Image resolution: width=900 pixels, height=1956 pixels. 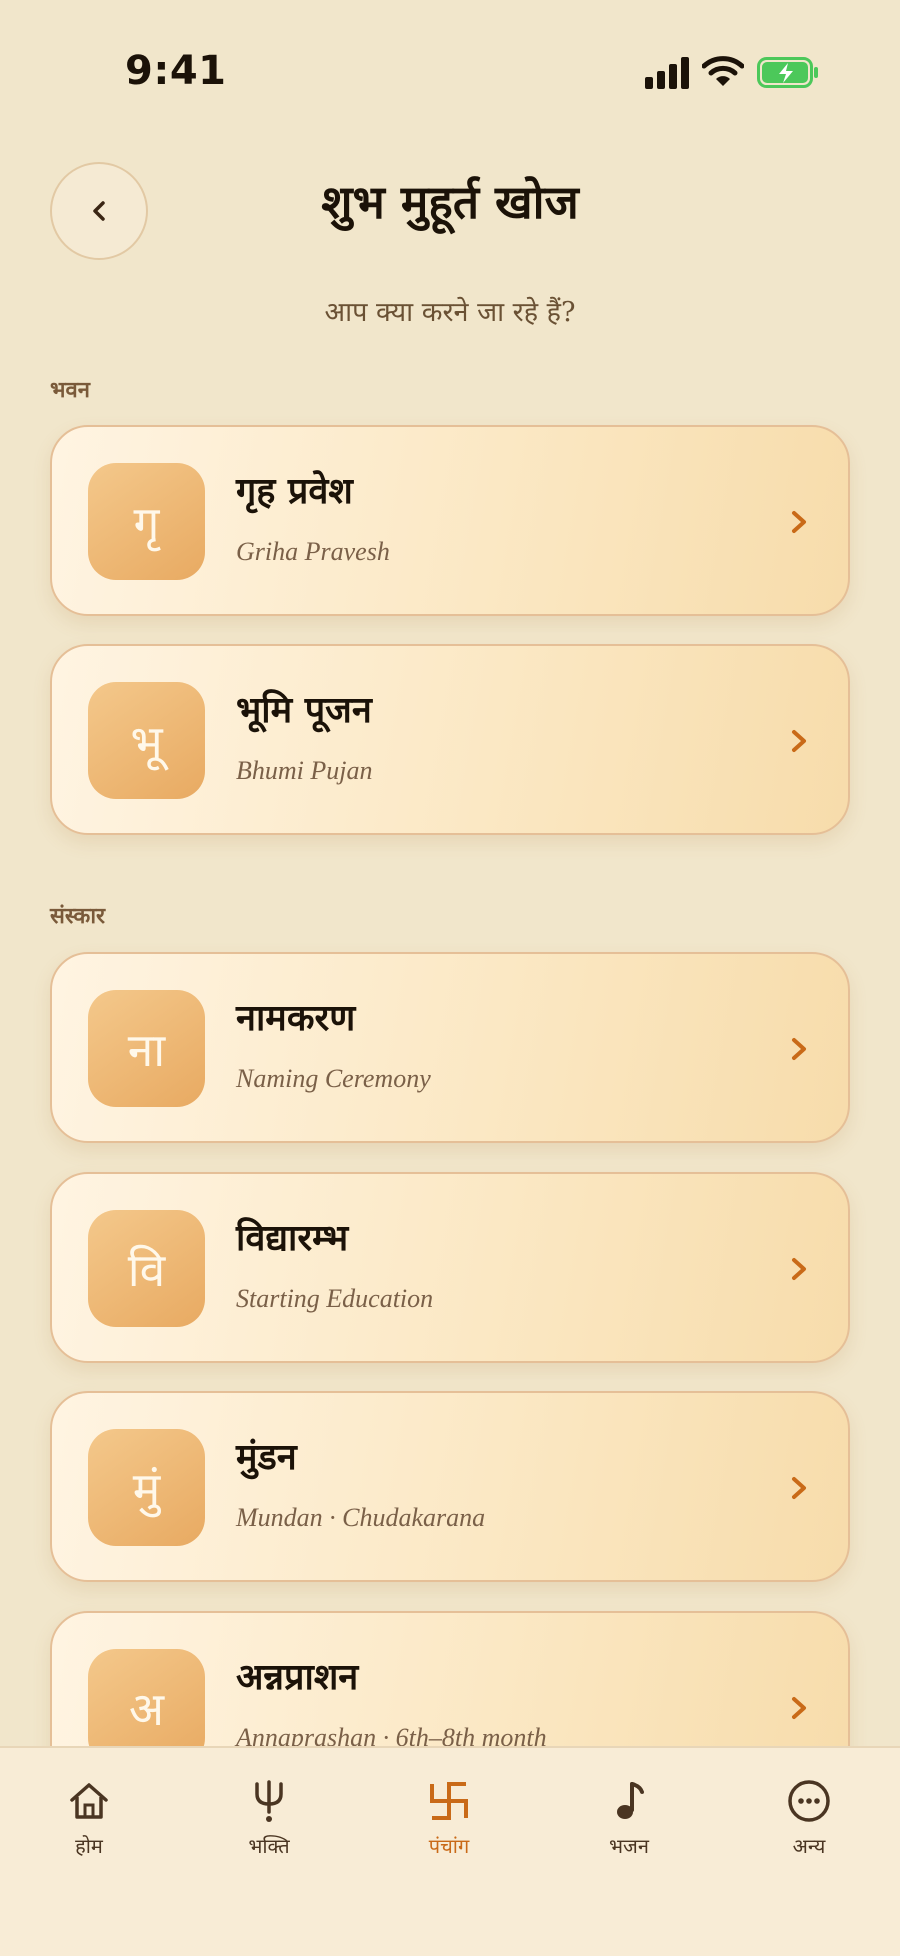 I want to click on tab-more: अन्य, so click(x=809, y=1818).